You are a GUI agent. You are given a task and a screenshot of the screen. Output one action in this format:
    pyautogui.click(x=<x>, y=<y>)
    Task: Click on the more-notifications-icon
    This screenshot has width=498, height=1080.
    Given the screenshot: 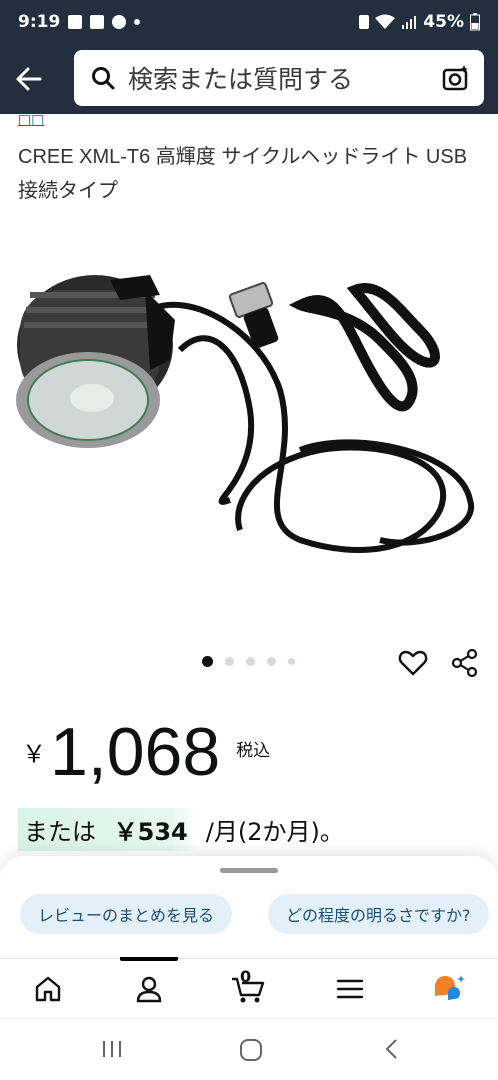 What is the action you would take?
    pyautogui.click(x=137, y=22)
    